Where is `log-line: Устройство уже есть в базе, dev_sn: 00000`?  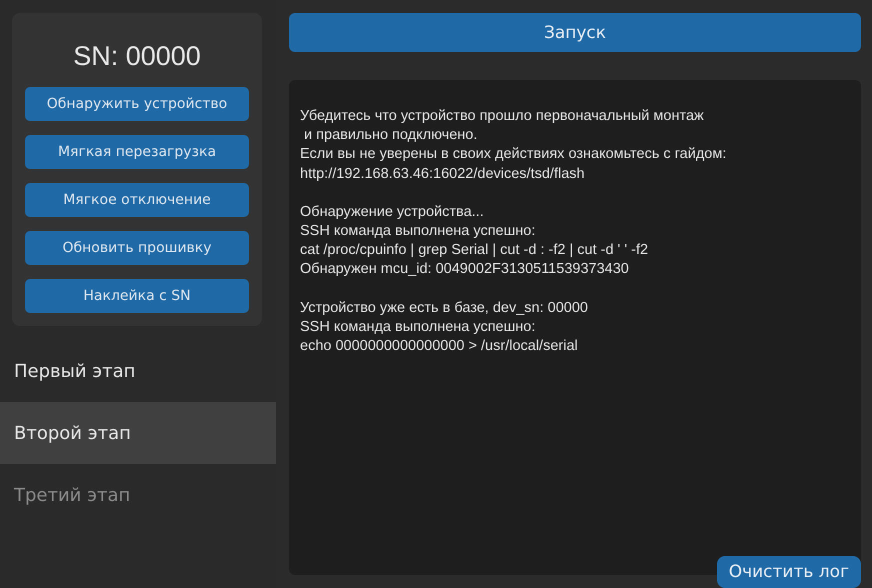 log-line: Устройство уже есть в базе, dev_sn: 00000 is located at coordinates (444, 308).